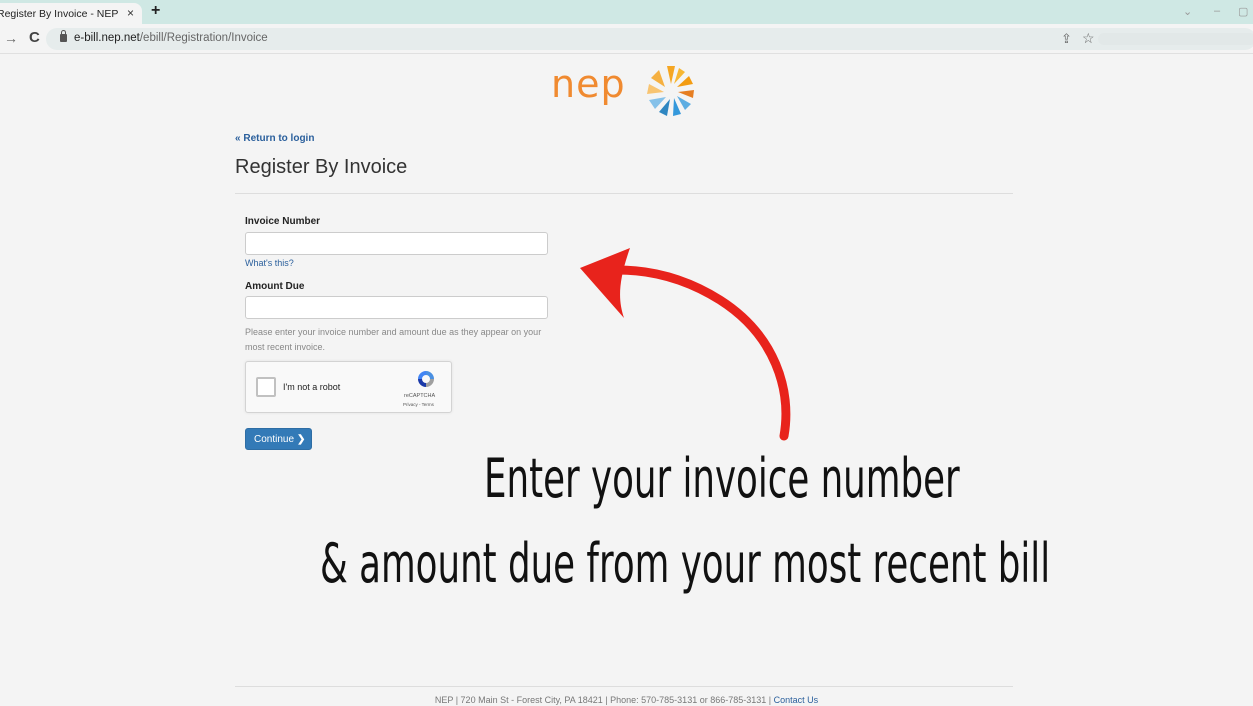 This screenshot has height=706, width=1253. I want to click on share-icon: ⇪, so click(1066, 39).